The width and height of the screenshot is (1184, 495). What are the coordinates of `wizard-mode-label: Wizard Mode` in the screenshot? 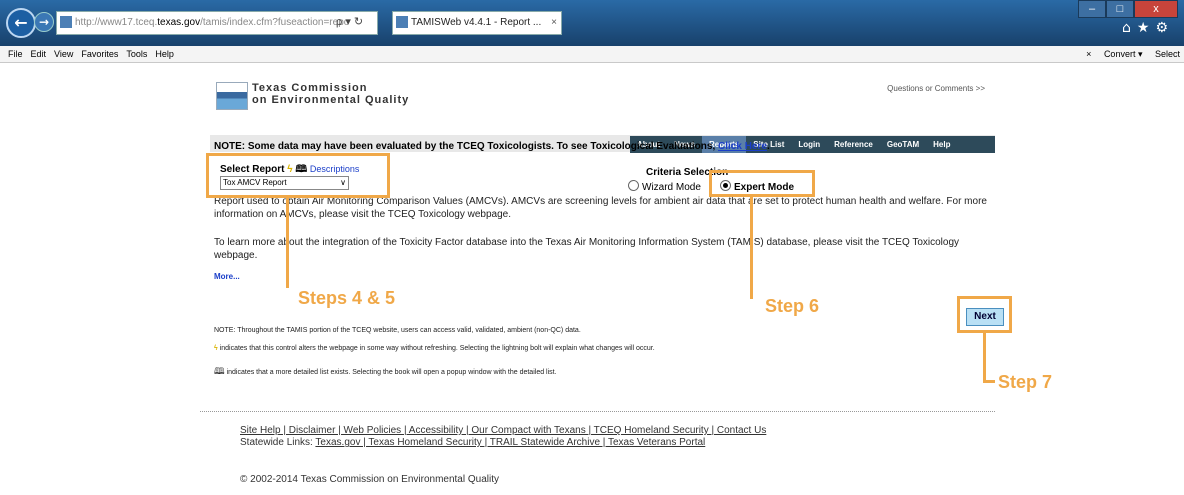 It's located at (671, 187).